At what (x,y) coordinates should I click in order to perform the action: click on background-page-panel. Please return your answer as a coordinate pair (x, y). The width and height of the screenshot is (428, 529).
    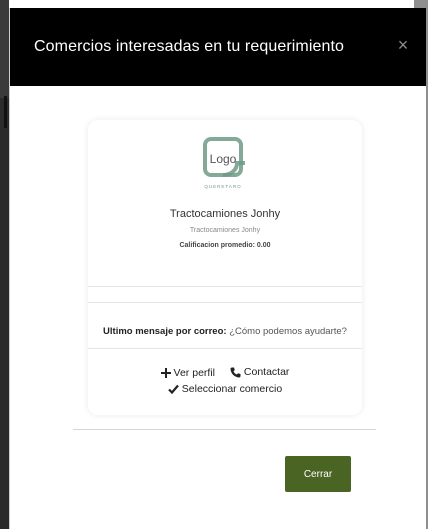
    Looking at the image, I should click on (4, 313).